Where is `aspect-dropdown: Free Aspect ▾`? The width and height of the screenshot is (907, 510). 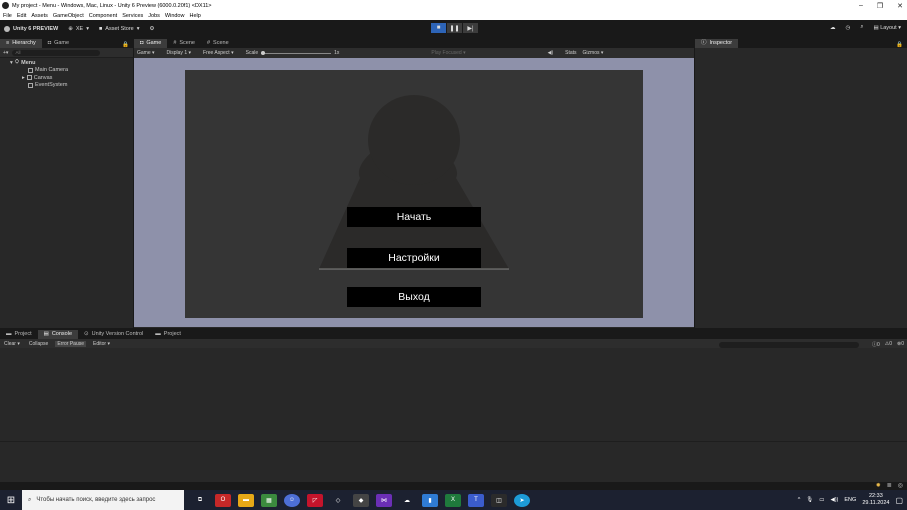 aspect-dropdown: Free Aspect ▾ is located at coordinates (218, 53).